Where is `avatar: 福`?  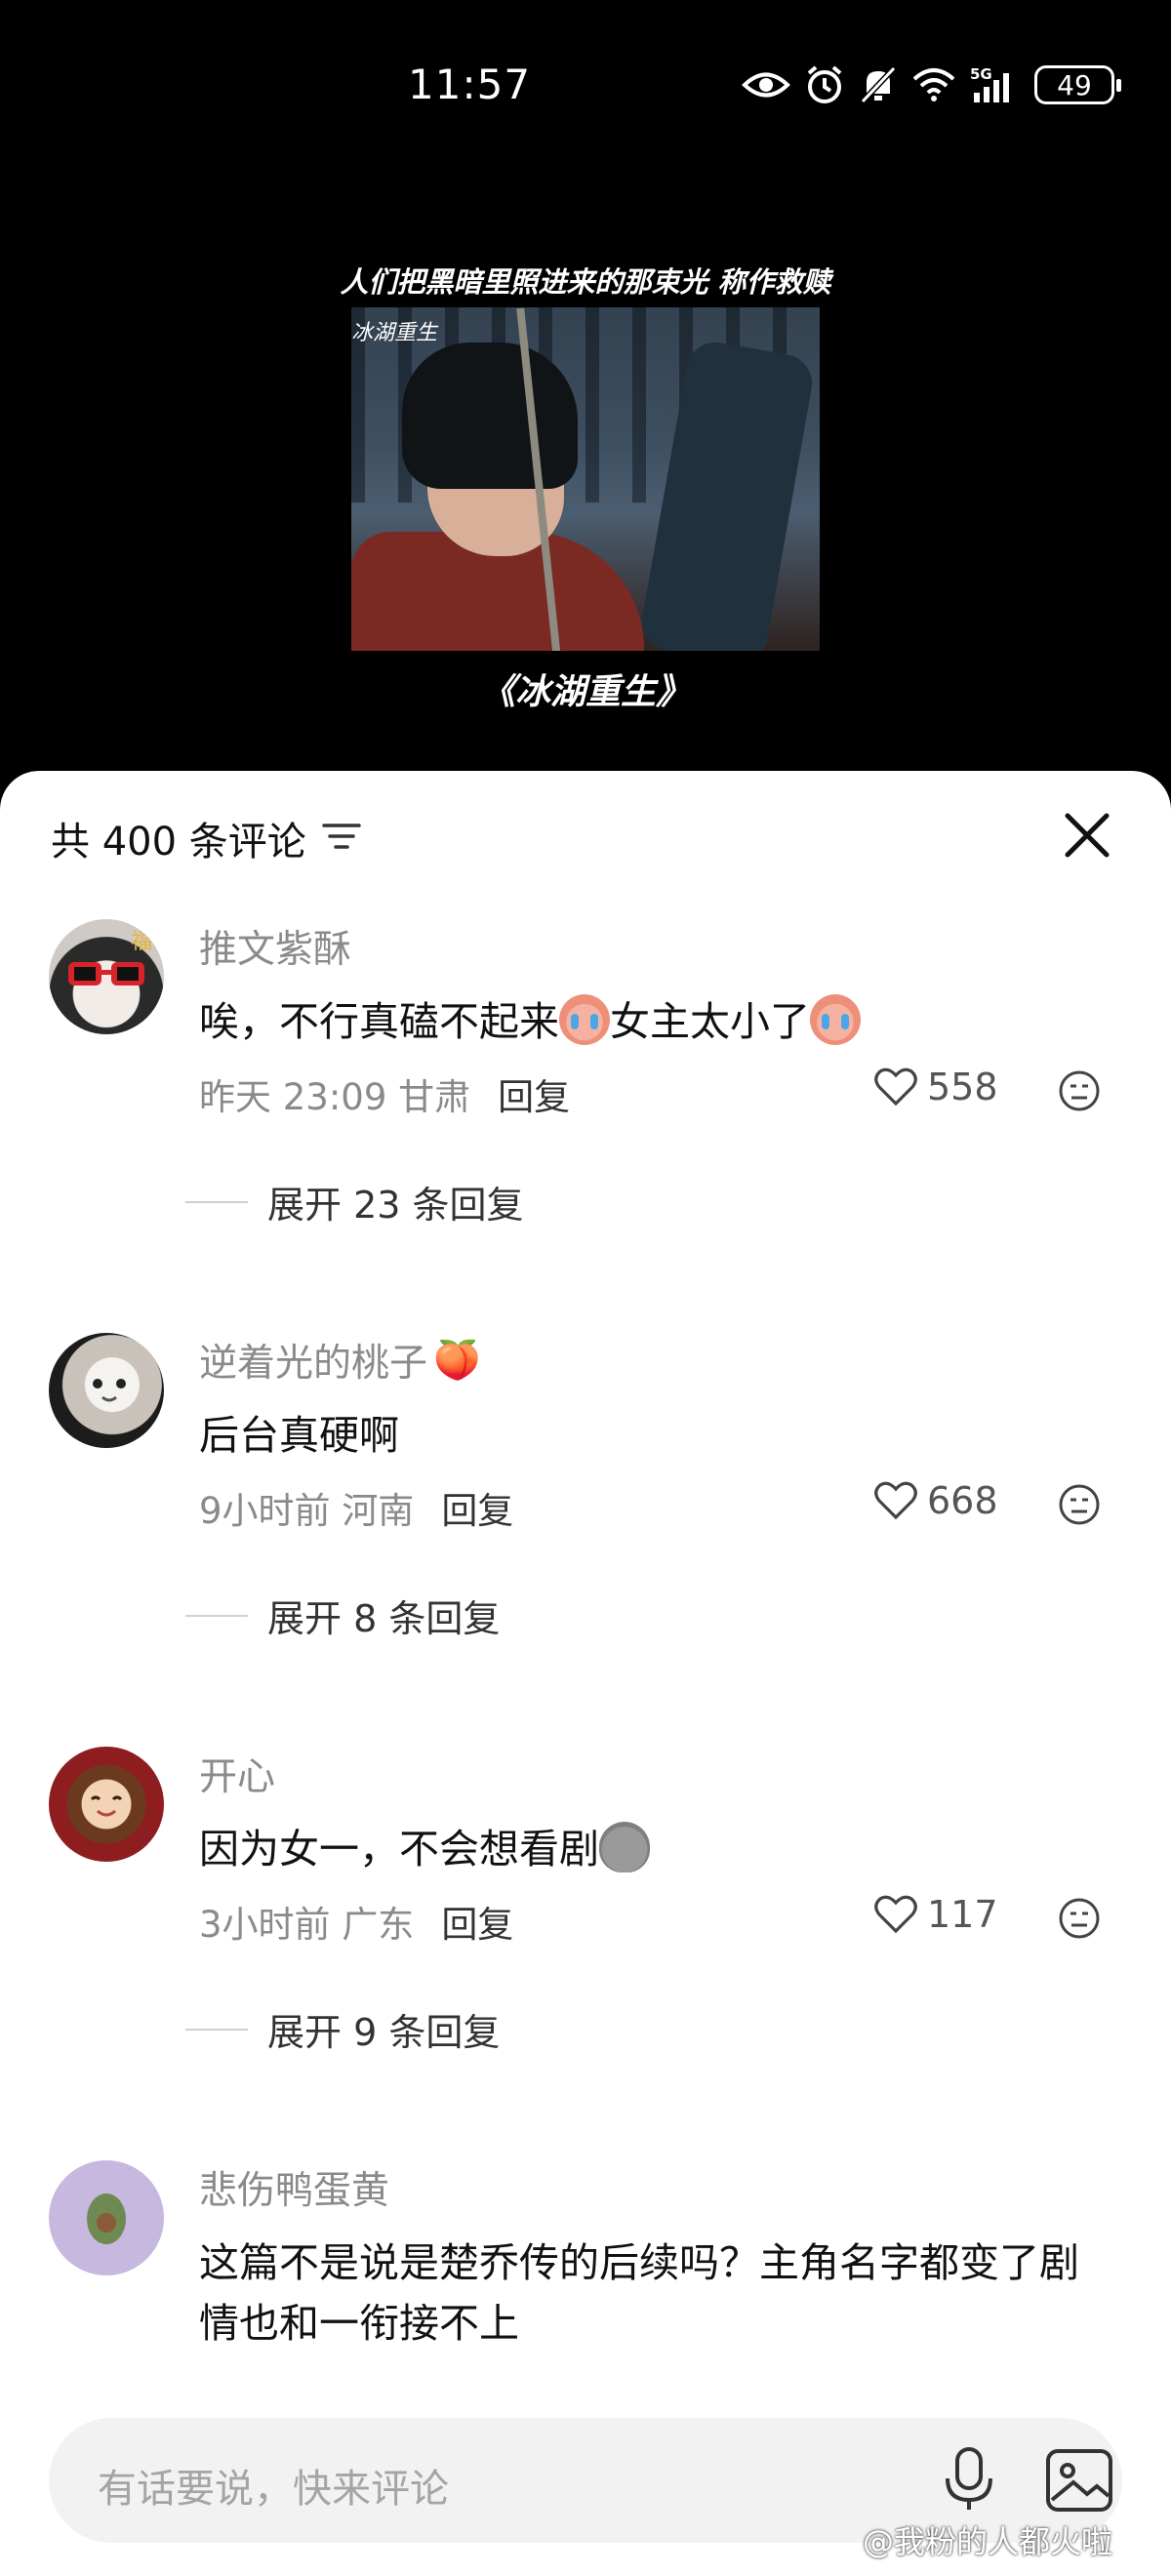
avatar: 福 is located at coordinates (106, 976).